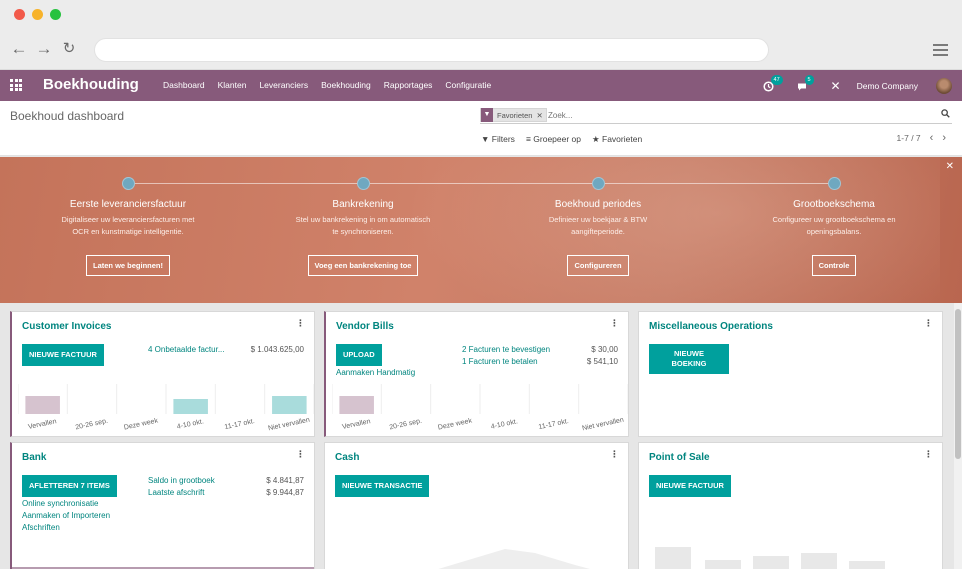  What do you see at coordinates (940, 50) in the screenshot?
I see `browser-menu-icon` at bounding box center [940, 50].